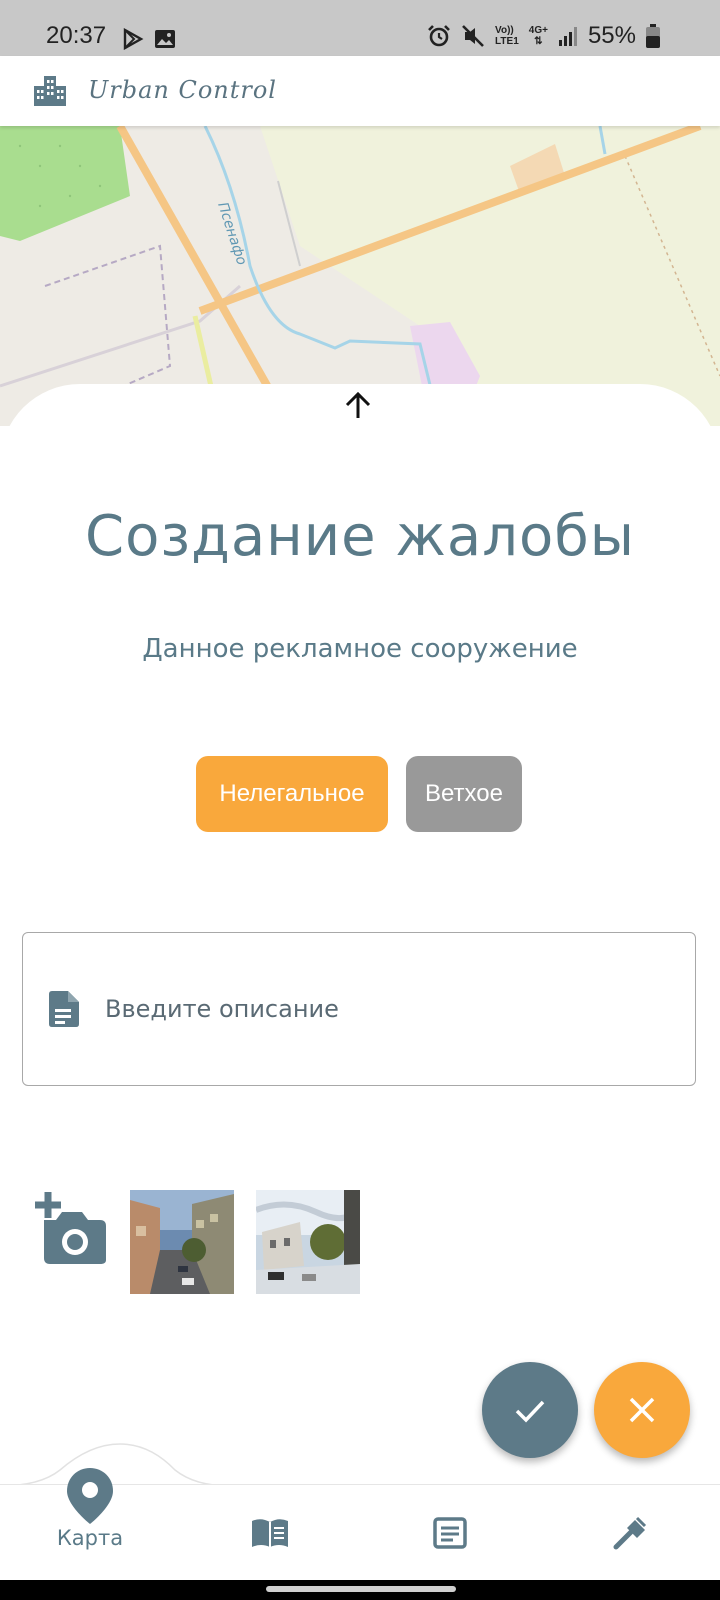 This screenshot has width=720, height=1600. What do you see at coordinates (464, 794) in the screenshot?
I see `choice-dilapidated-button: Ветхое` at bounding box center [464, 794].